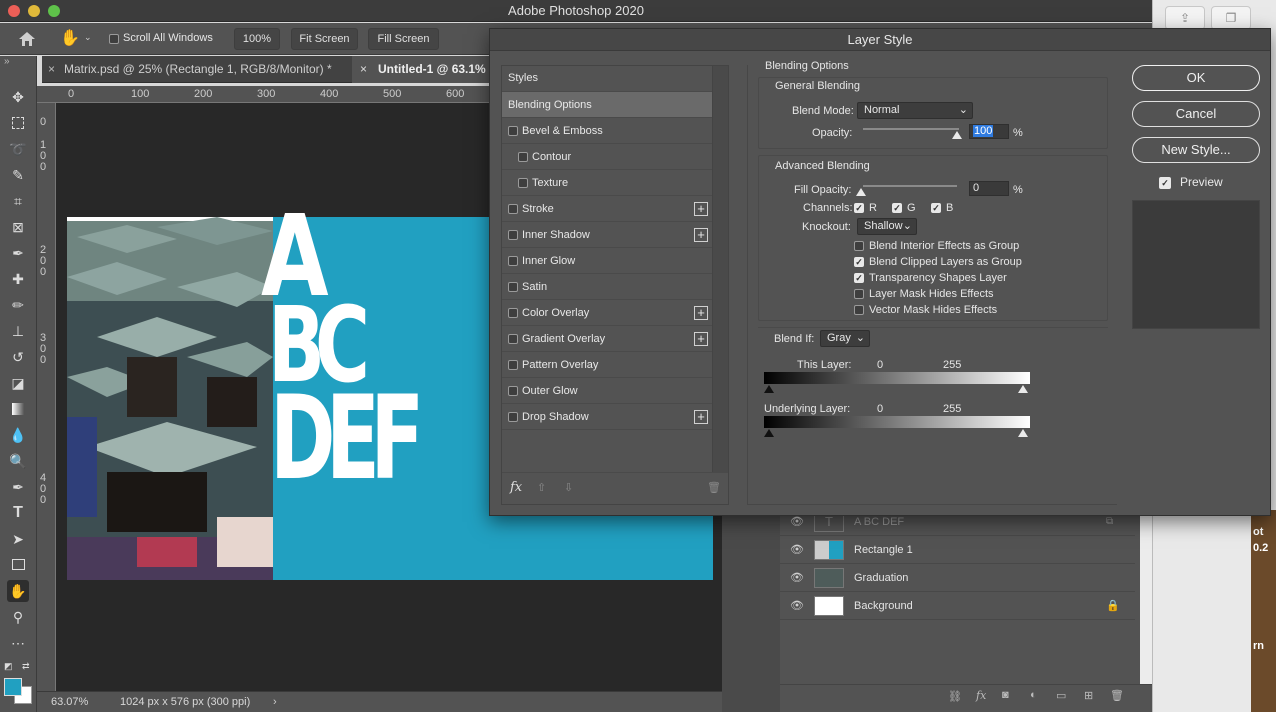 This screenshot has height=712, width=1276. What do you see at coordinates (607, 313) in the screenshot?
I see `style-item-color-overlay: Color Overlay +` at bounding box center [607, 313].